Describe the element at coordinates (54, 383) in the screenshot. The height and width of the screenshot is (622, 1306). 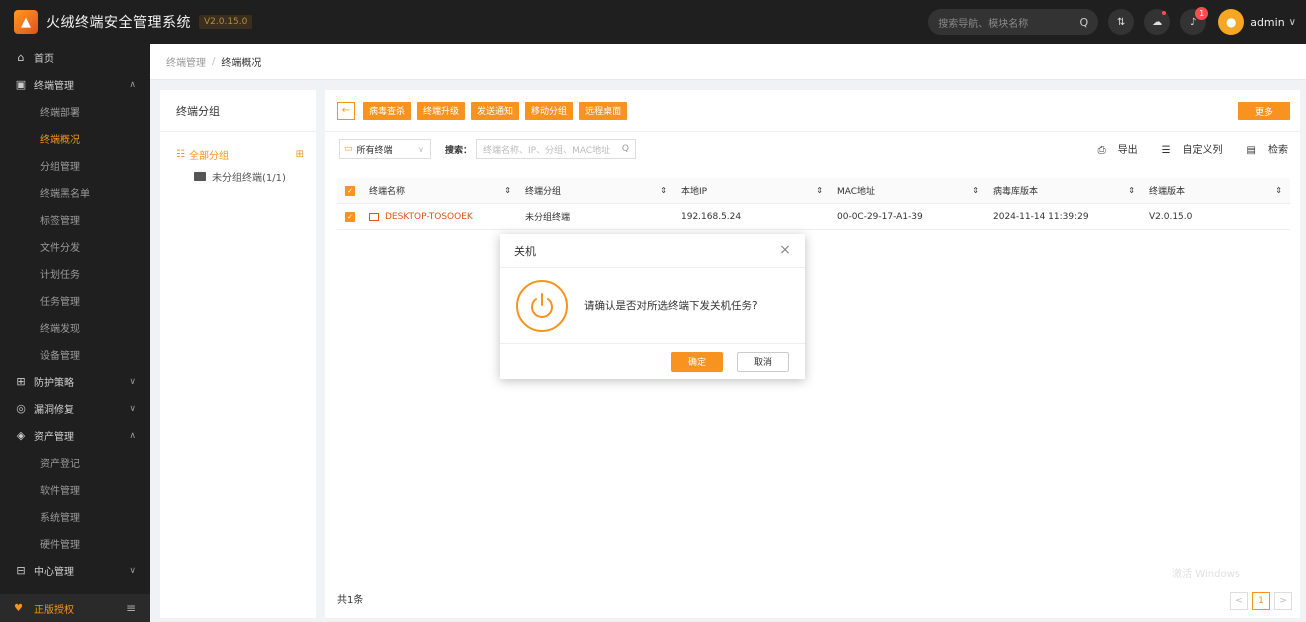
I see `sidebar-item-label: 防护策略` at that location.